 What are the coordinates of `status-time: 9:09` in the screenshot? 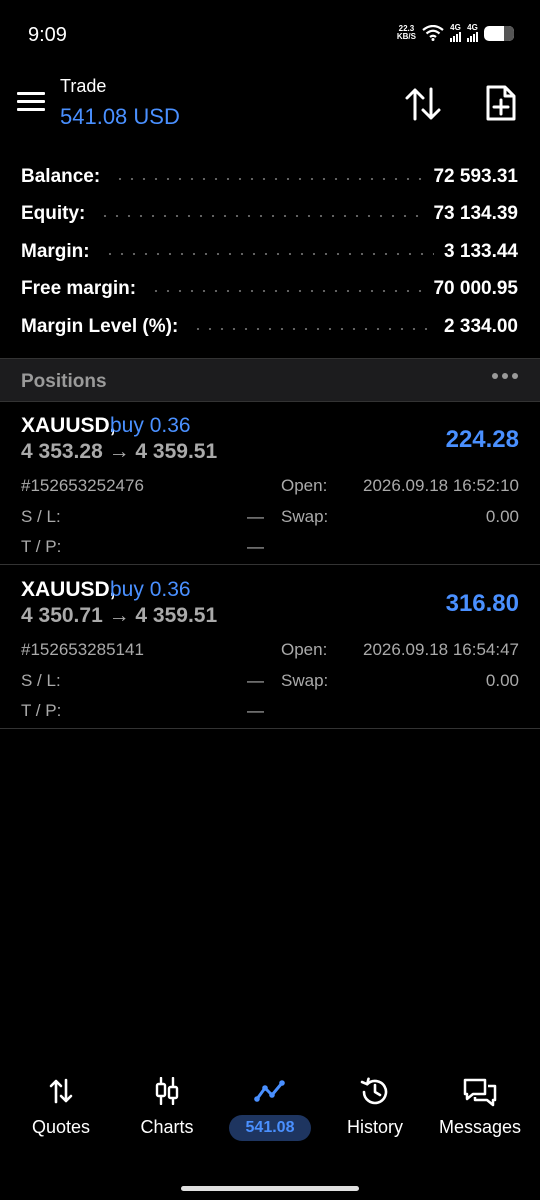 It's located at (47, 35).